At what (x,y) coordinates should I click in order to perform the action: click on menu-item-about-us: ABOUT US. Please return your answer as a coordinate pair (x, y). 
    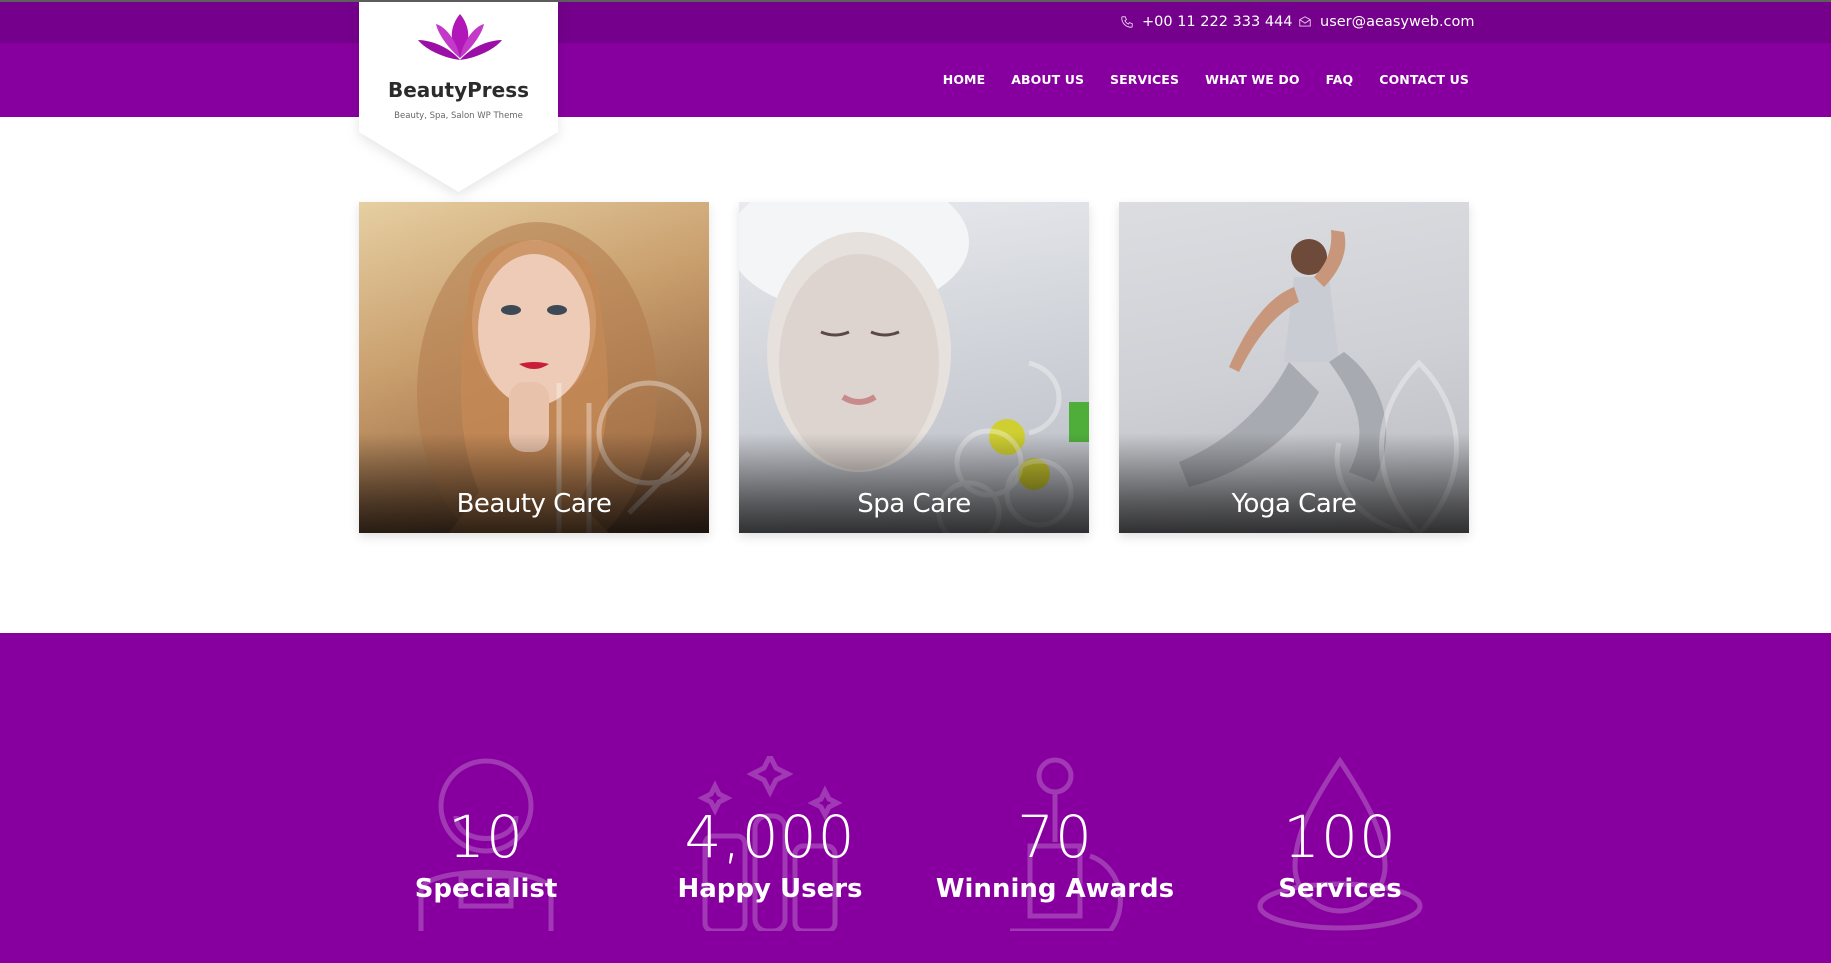
    Looking at the image, I should click on (1047, 79).